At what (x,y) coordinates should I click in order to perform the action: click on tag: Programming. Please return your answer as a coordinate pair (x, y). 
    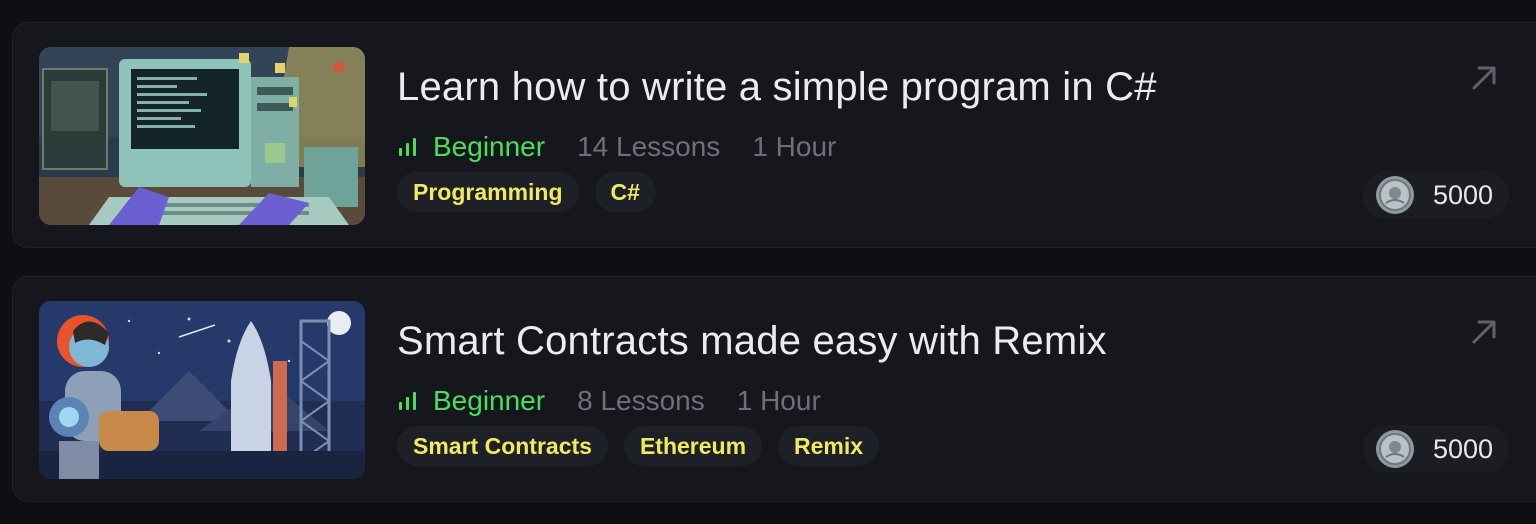
    Looking at the image, I should click on (488, 192).